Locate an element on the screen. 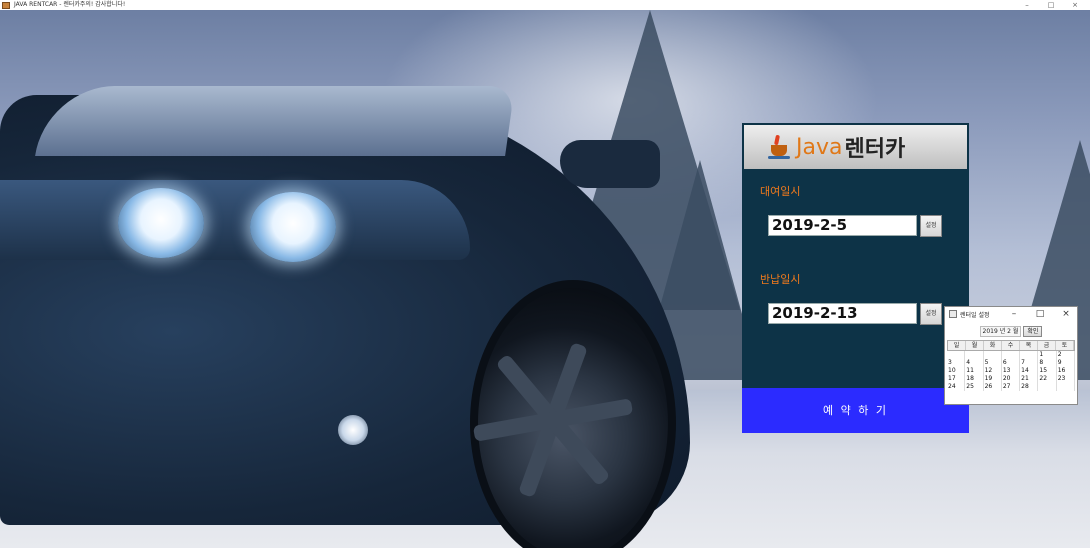 This screenshot has width=1090, height=548. calendar-day: 10 is located at coordinates (956, 371).